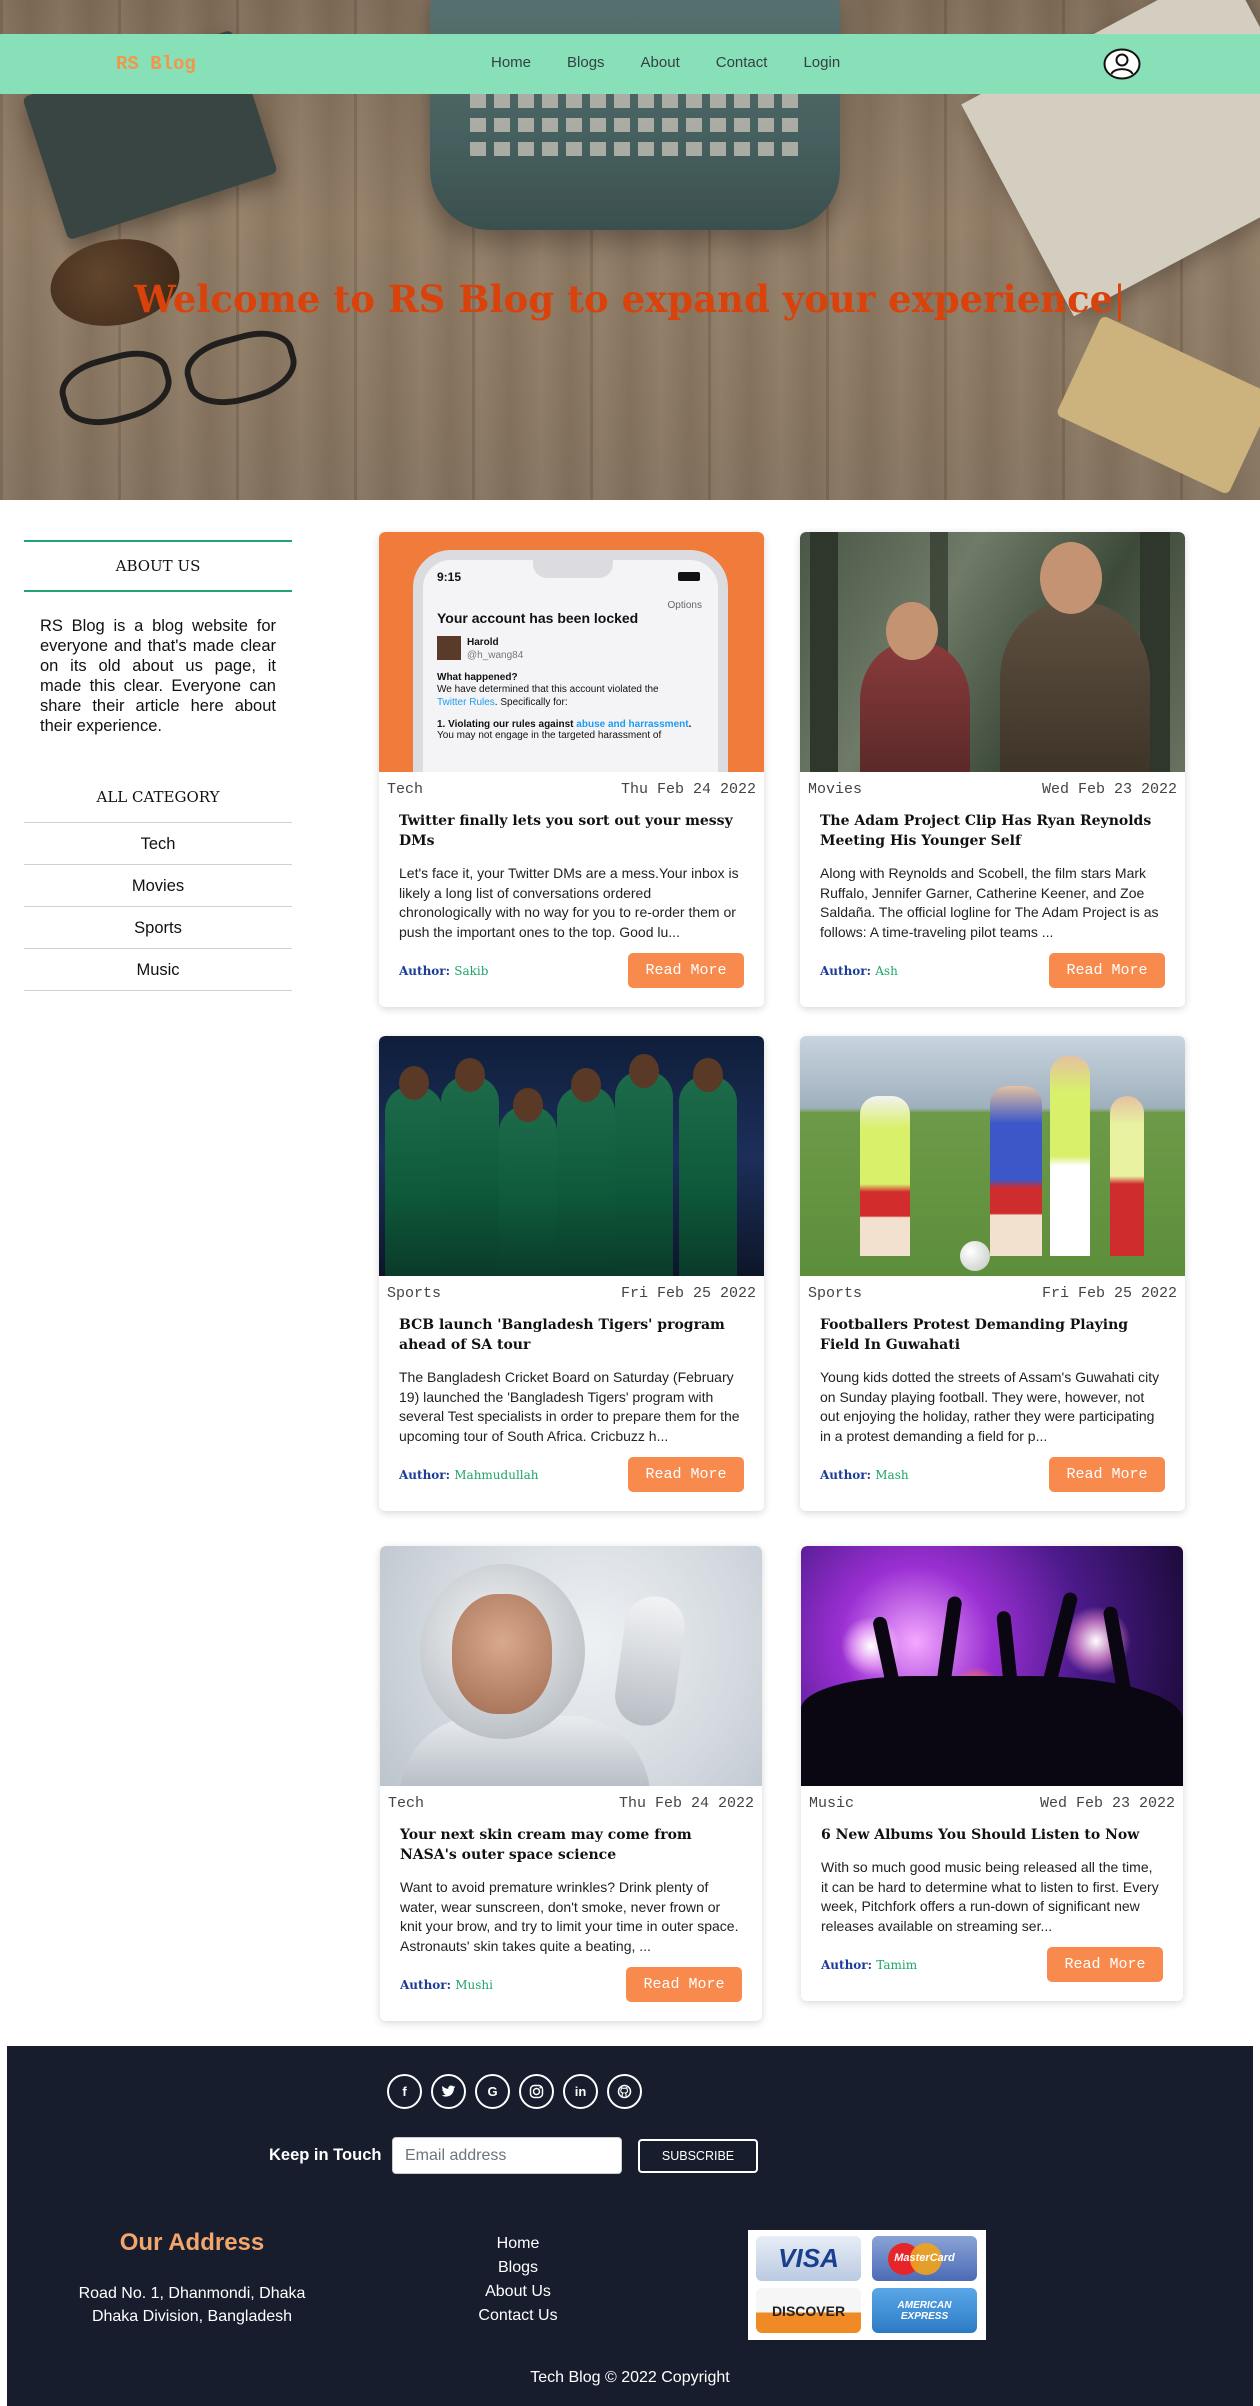 The height and width of the screenshot is (2406, 1260). Describe the element at coordinates (808, 2258) in the screenshot. I see `visa-card-icon: VISA` at that location.